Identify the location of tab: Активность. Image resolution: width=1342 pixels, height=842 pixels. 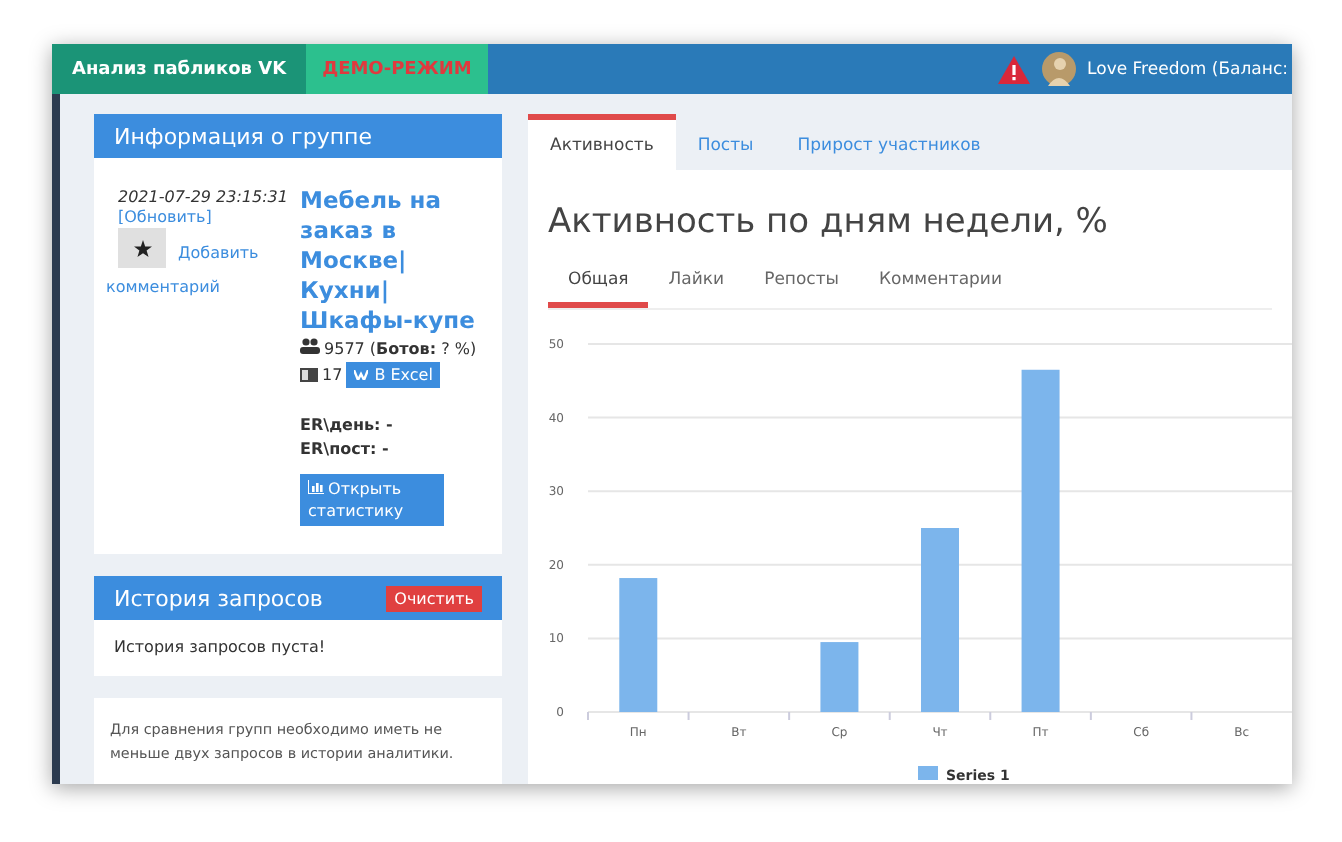
(602, 142).